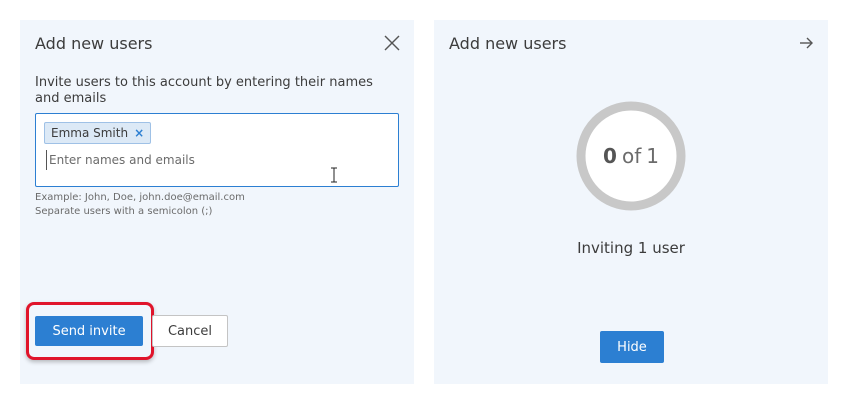 The height and width of the screenshot is (405, 848). I want to click on progress-total: 1, so click(652, 156).